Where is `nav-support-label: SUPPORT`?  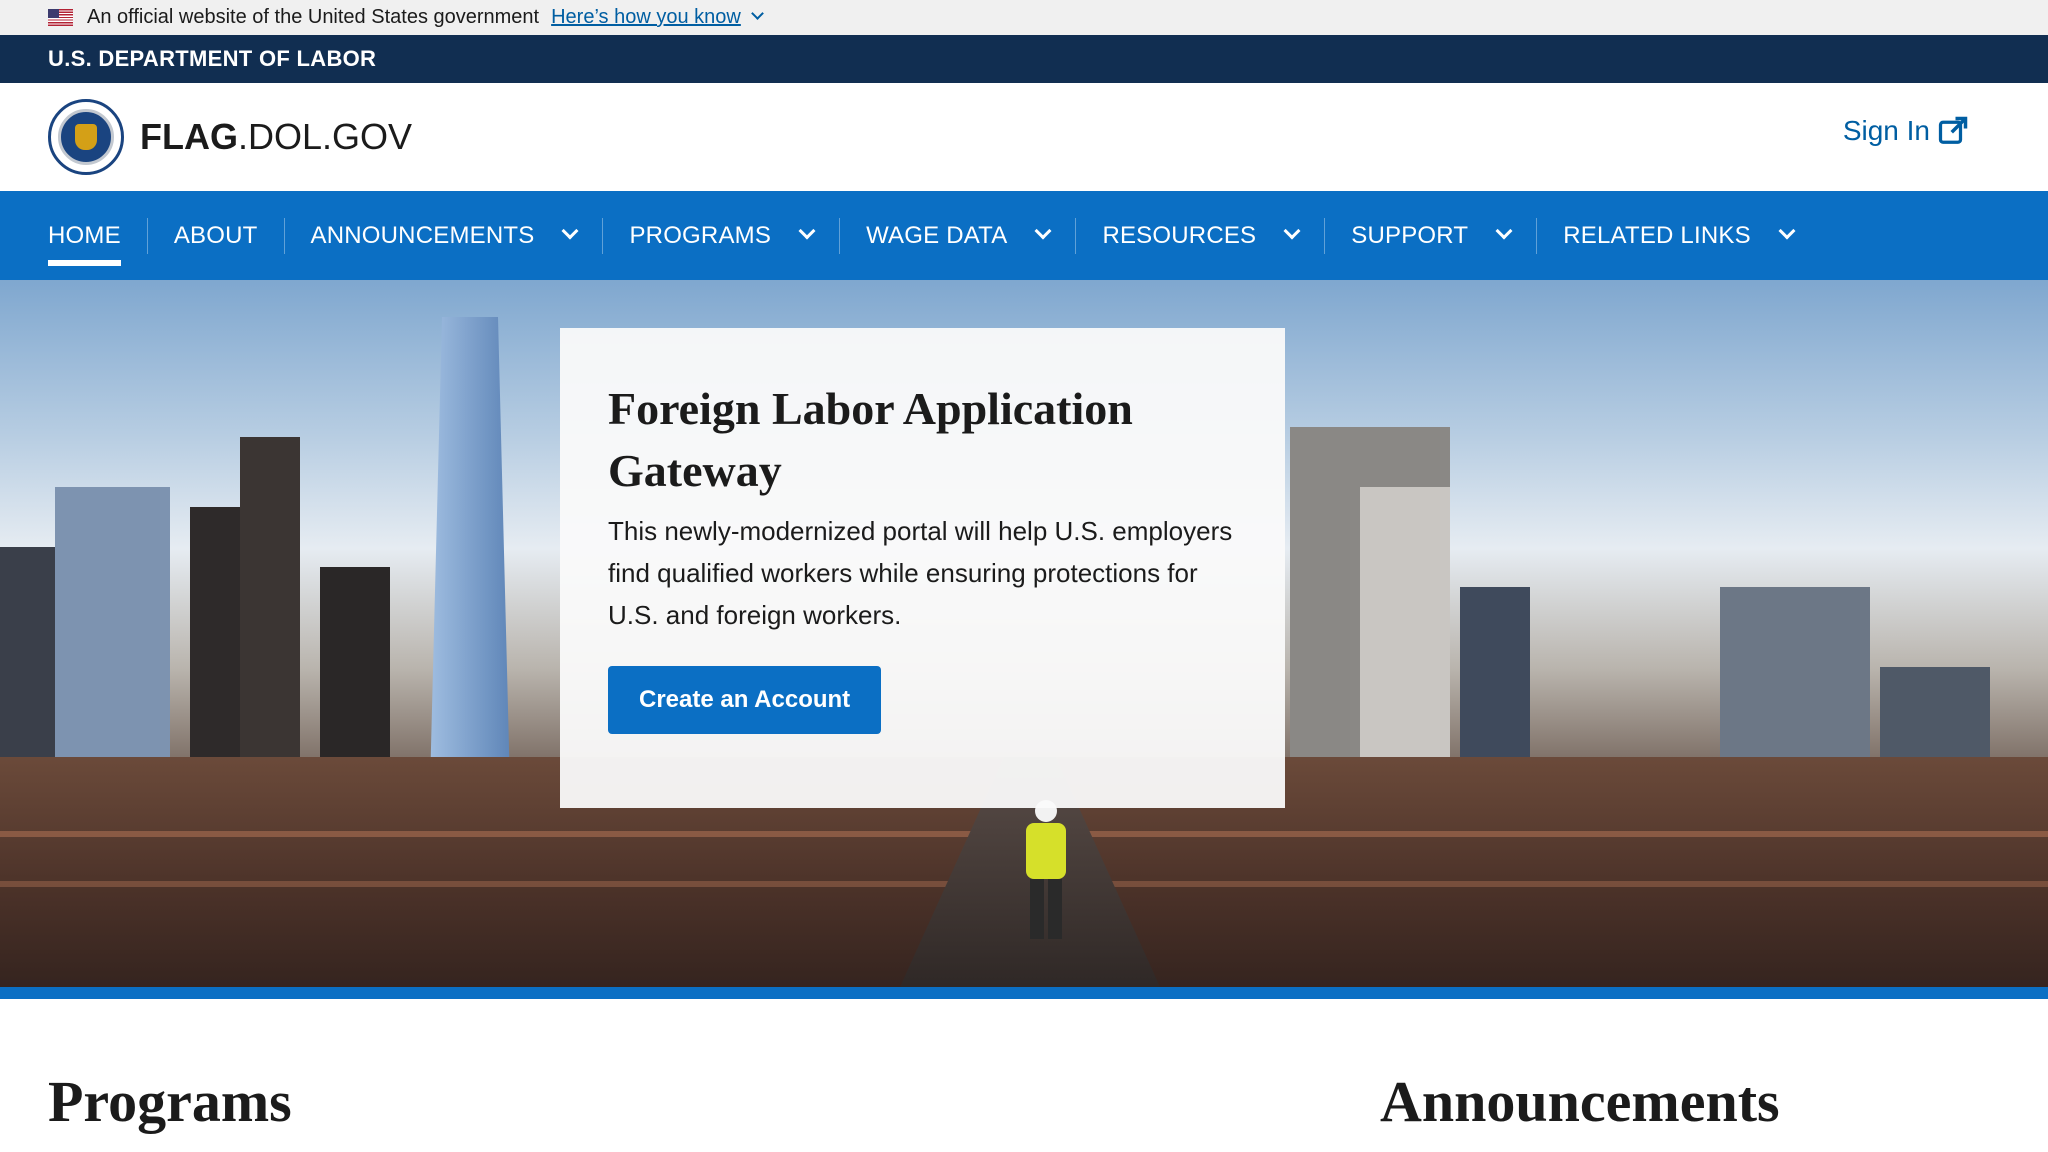 nav-support-label: SUPPORT is located at coordinates (1410, 235).